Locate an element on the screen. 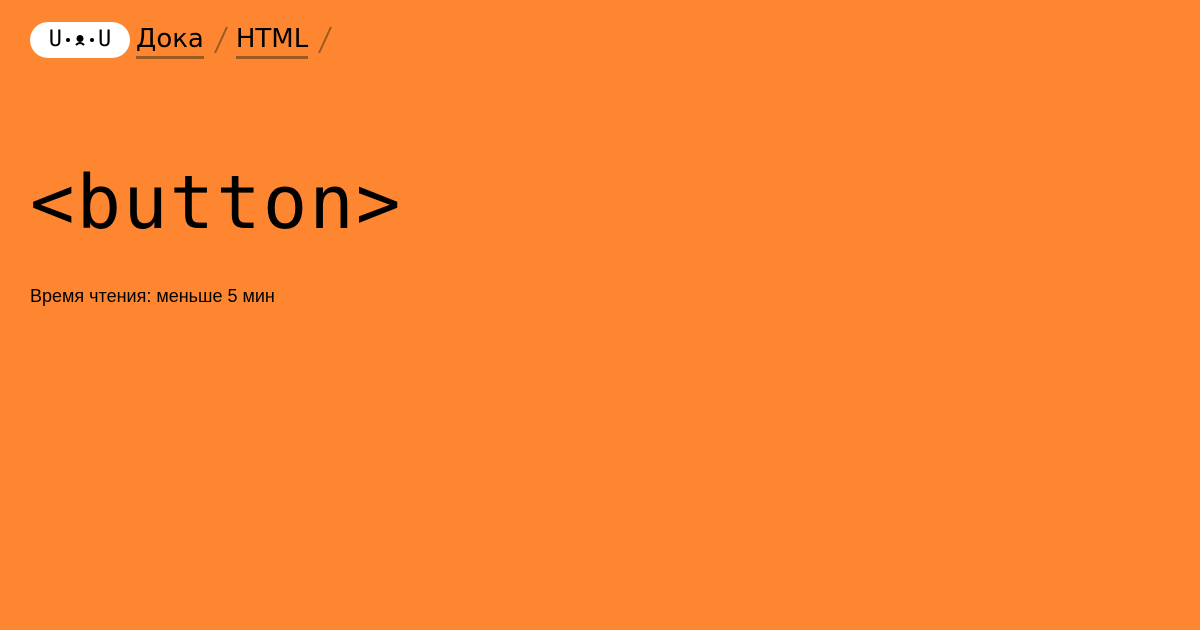  logo-nose-icon is located at coordinates (80, 40).